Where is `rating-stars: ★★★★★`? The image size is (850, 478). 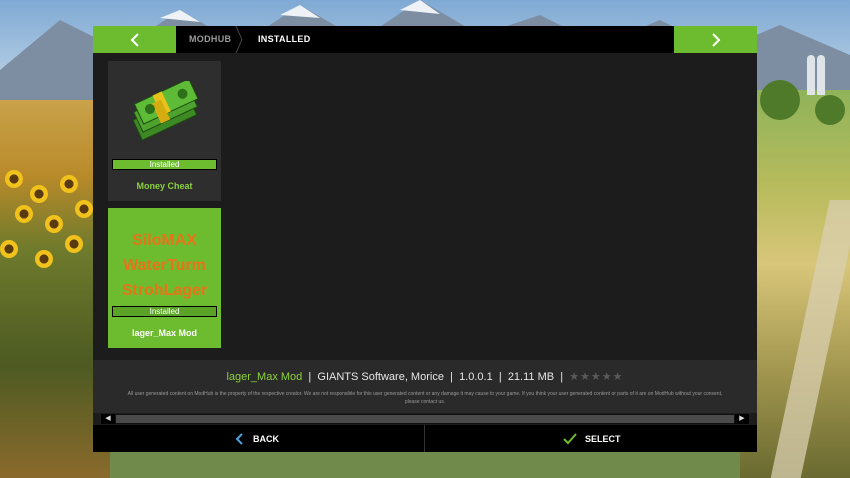 rating-stars: ★★★★★ is located at coordinates (596, 377).